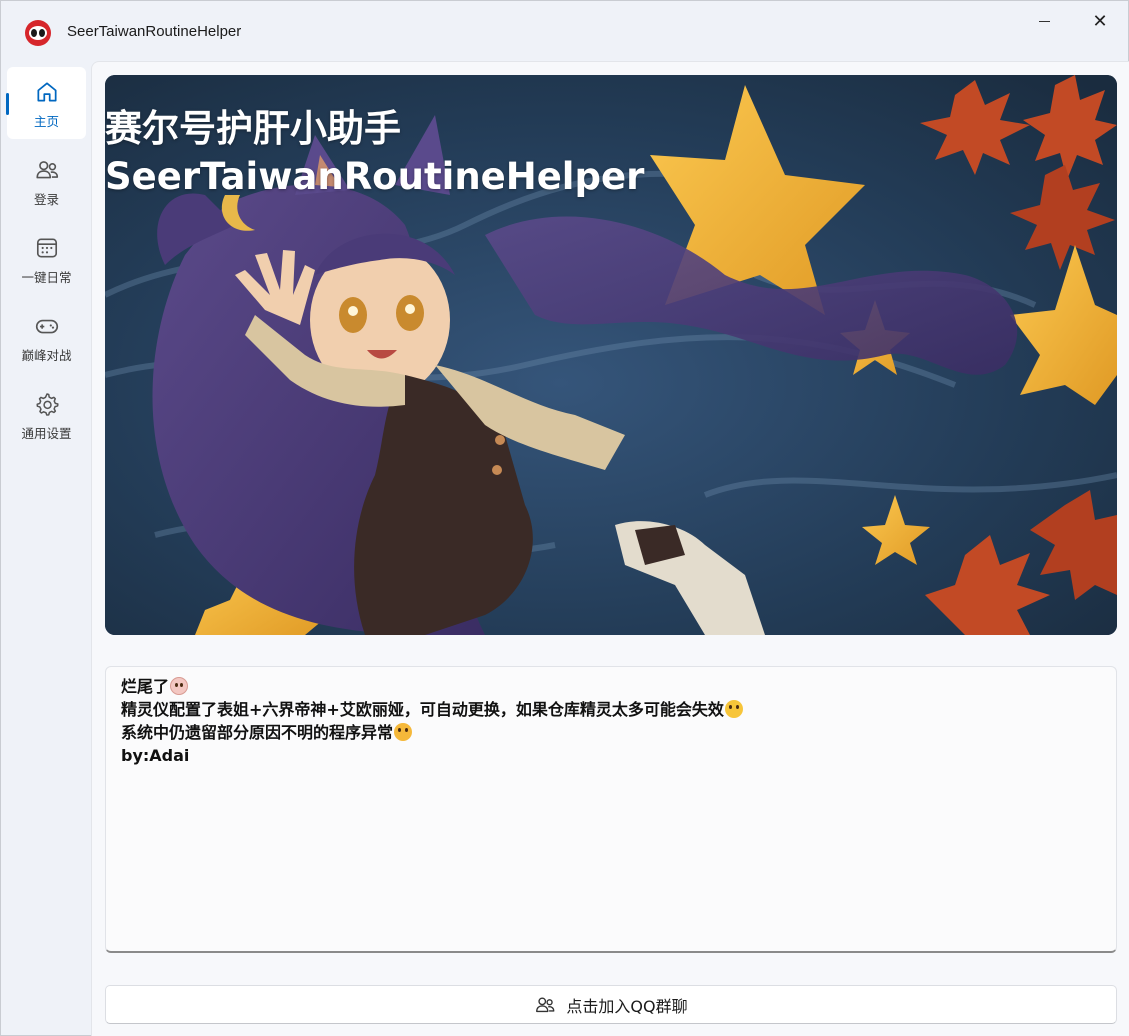 Image resolution: width=1129 pixels, height=1036 pixels. What do you see at coordinates (46, 277) in the screenshot?
I see `sidebar-item-label: 一键日常` at bounding box center [46, 277].